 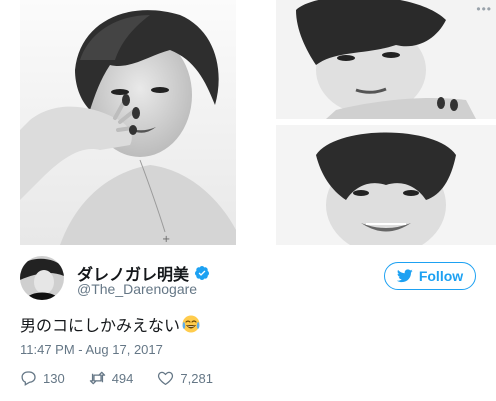 I want to click on tweet-text-row: 男のコにしかみえない, so click(x=110, y=324).